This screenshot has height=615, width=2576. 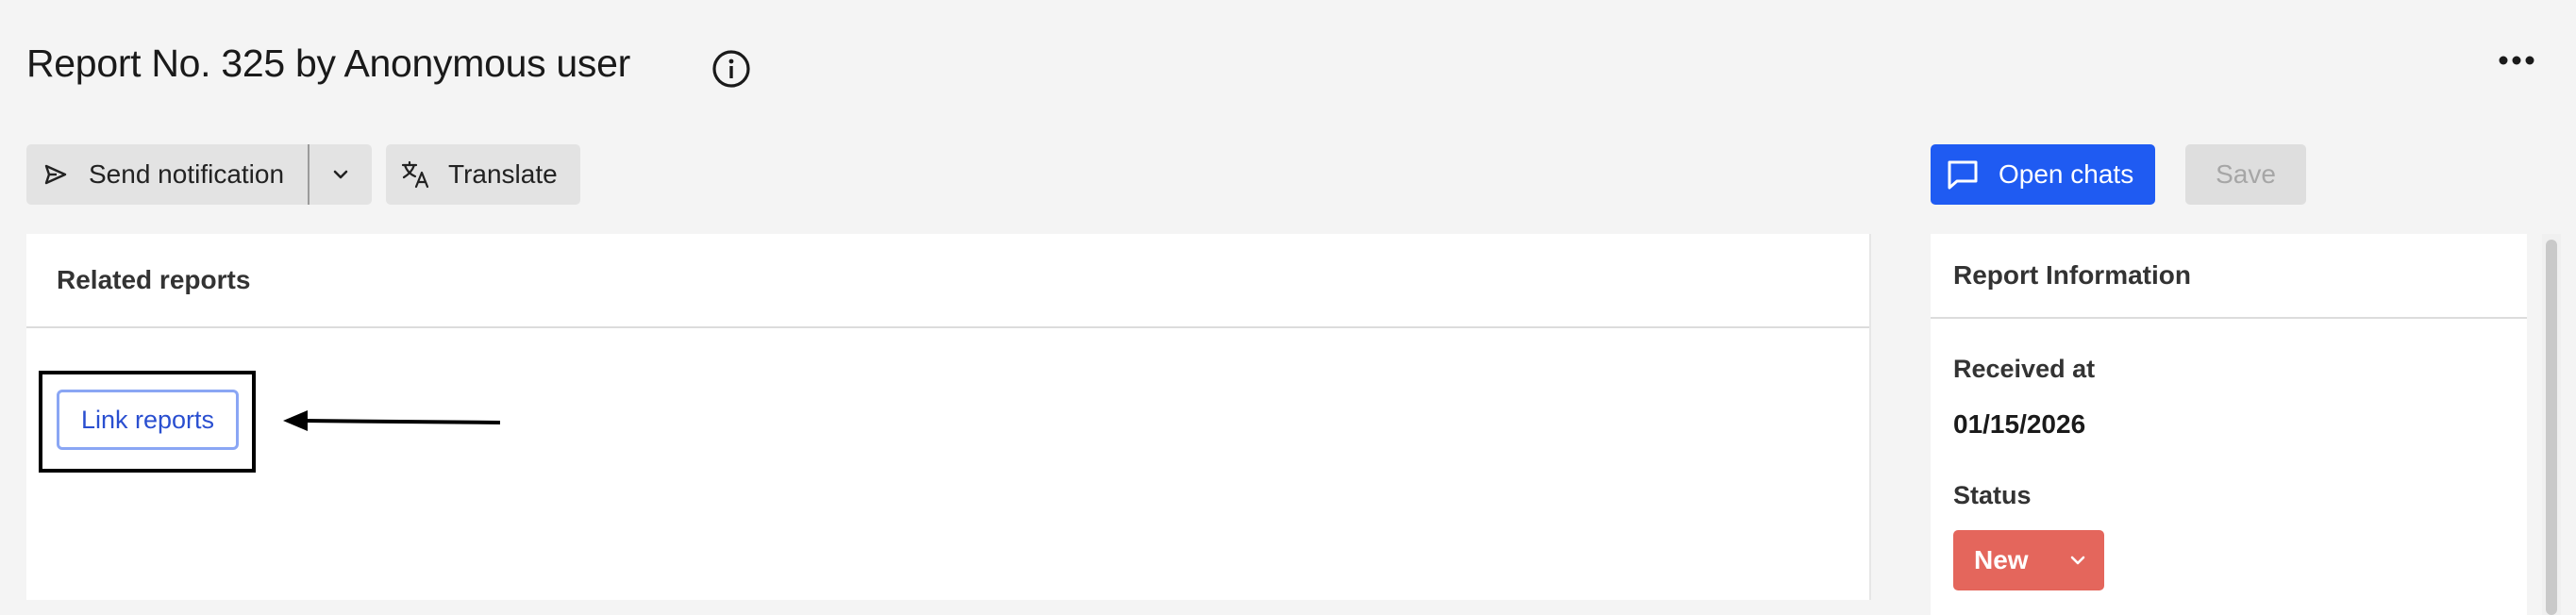 I want to click on send-notification-label: Send notification, so click(x=187, y=174).